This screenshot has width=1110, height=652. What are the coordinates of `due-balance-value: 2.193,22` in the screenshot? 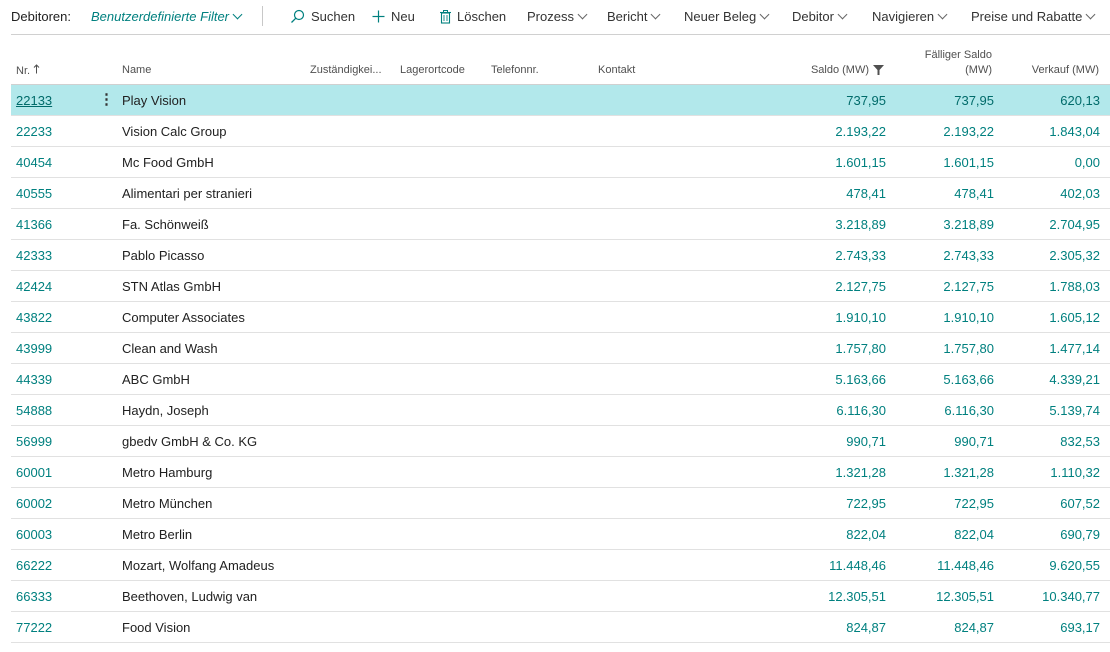 It's located at (968, 131).